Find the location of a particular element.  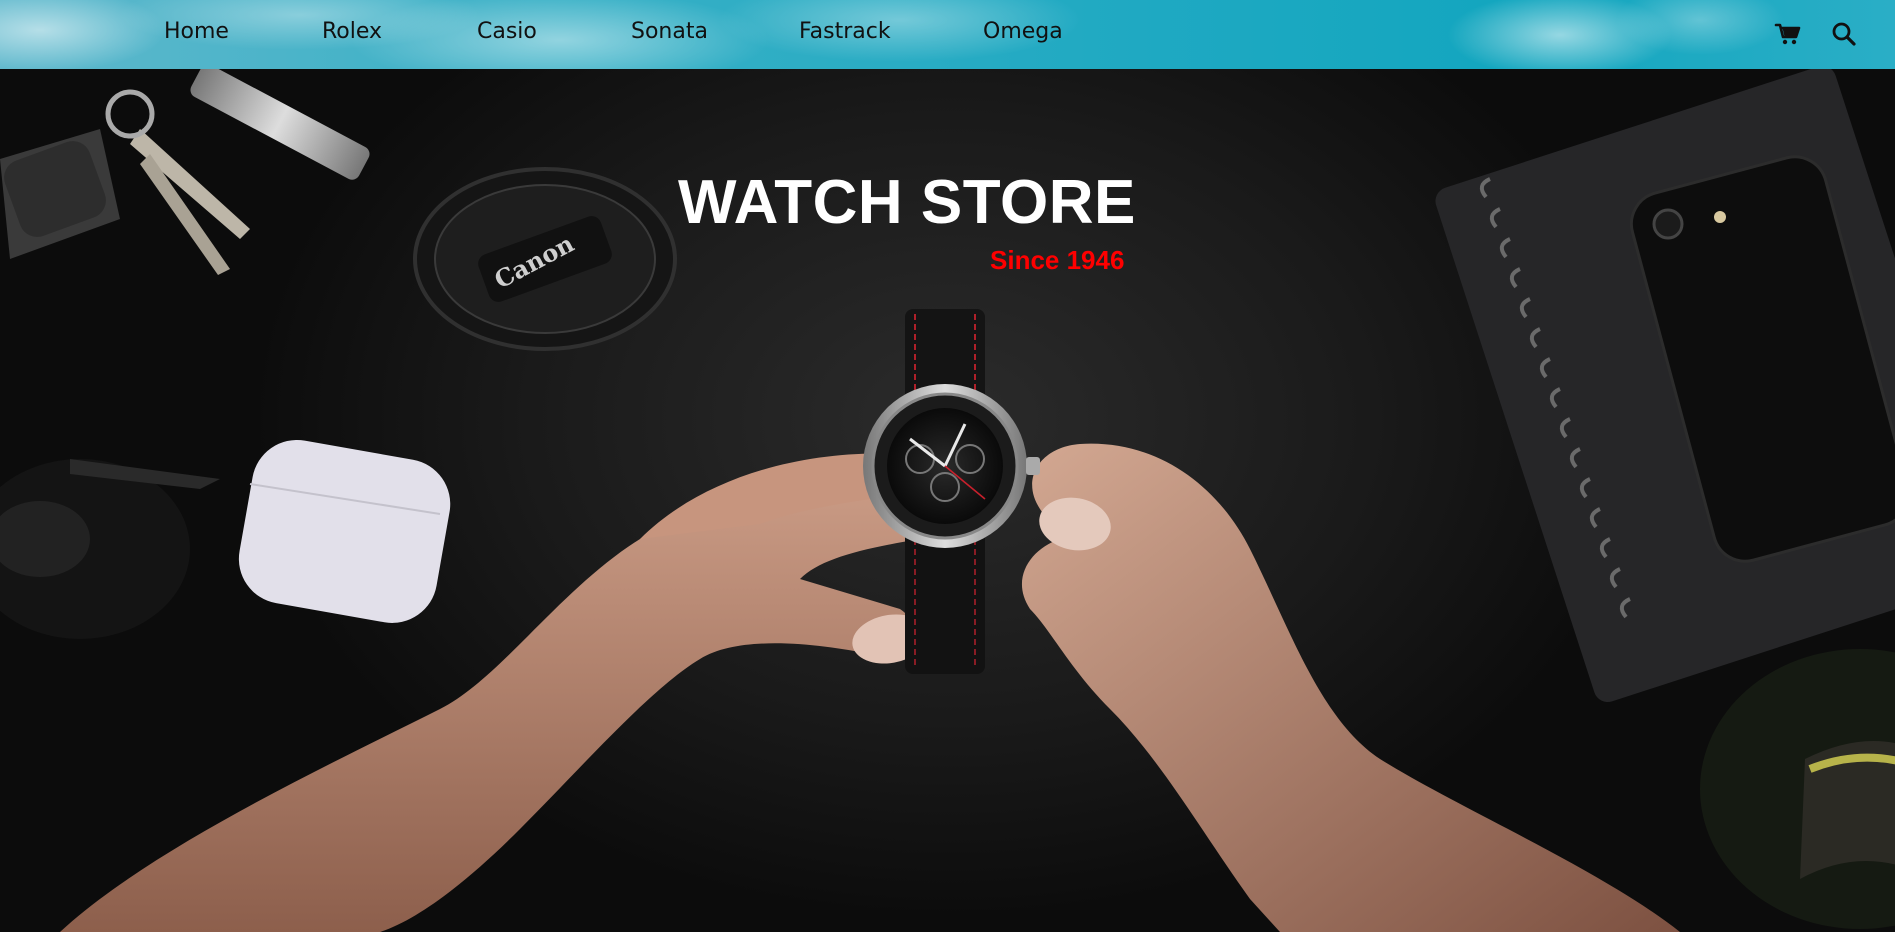

store-tagline: Since 1946 is located at coordinates (1057, 260).